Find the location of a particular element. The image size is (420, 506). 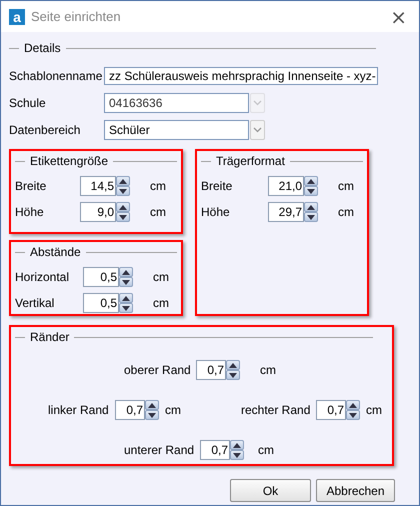

field-label: Datenbereich is located at coordinates (44, 129).